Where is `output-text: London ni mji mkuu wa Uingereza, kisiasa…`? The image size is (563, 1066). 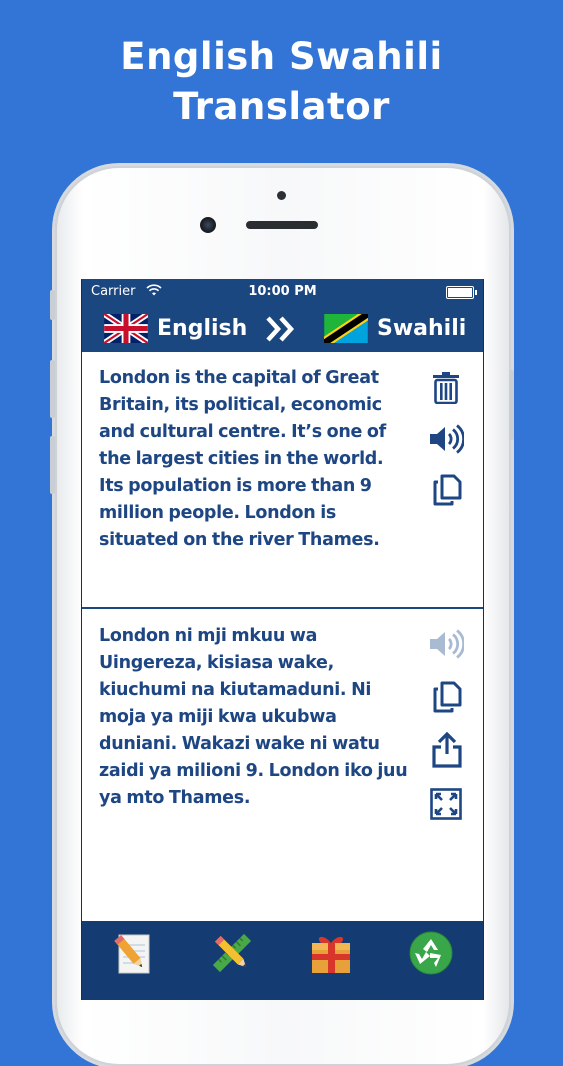 output-text: London ni mji mkuu wa Uingereza, kisiasa… is located at coordinates (253, 717).